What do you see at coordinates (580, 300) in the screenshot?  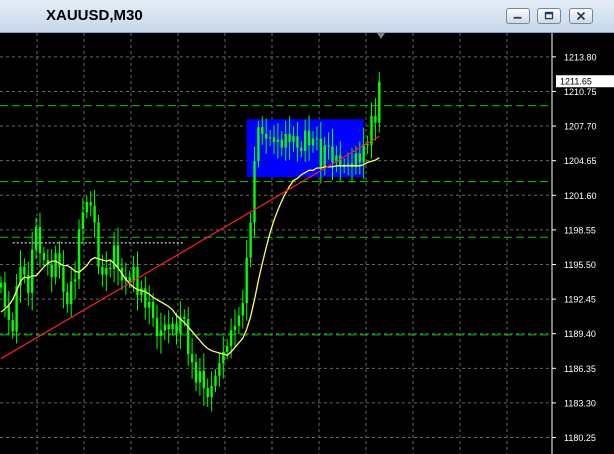 I see `price-tick-label: 1192.45` at bounding box center [580, 300].